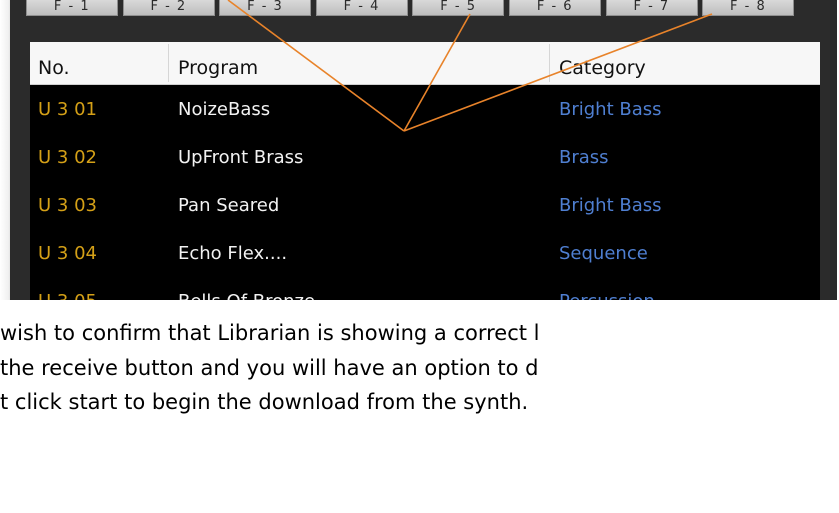 This screenshot has width=839, height=513. I want to click on annotation-lines, so click(470, 66).